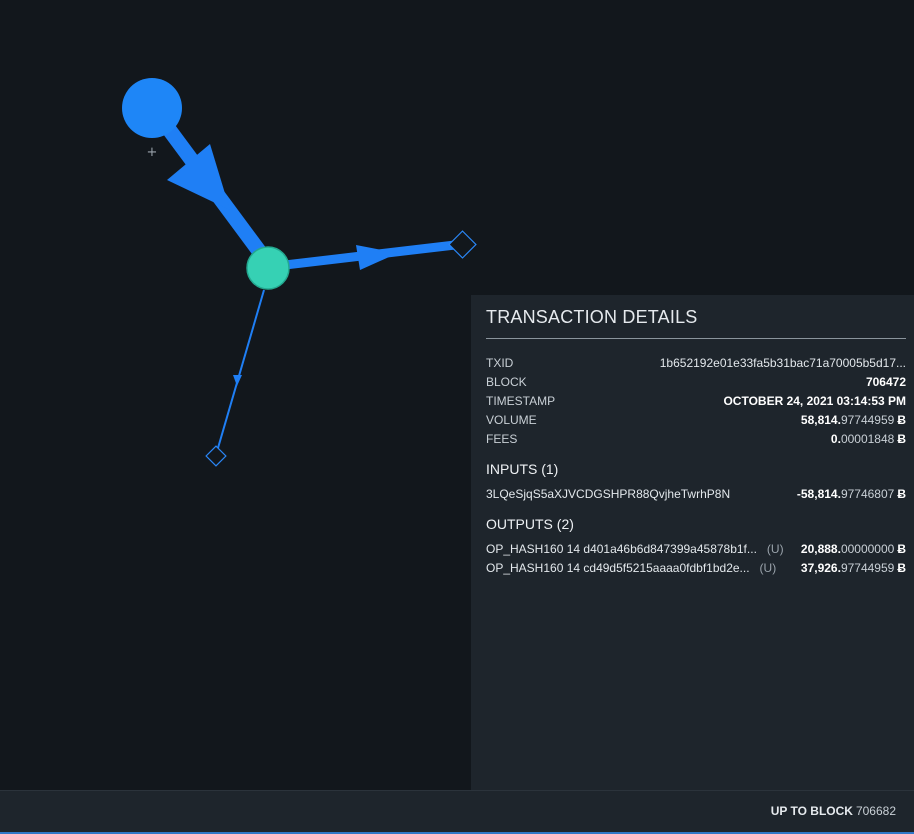 Image resolution: width=914 pixels, height=834 pixels. Describe the element at coordinates (818, 493) in the screenshot. I see `input-amount-integer: -58,814.` at that location.